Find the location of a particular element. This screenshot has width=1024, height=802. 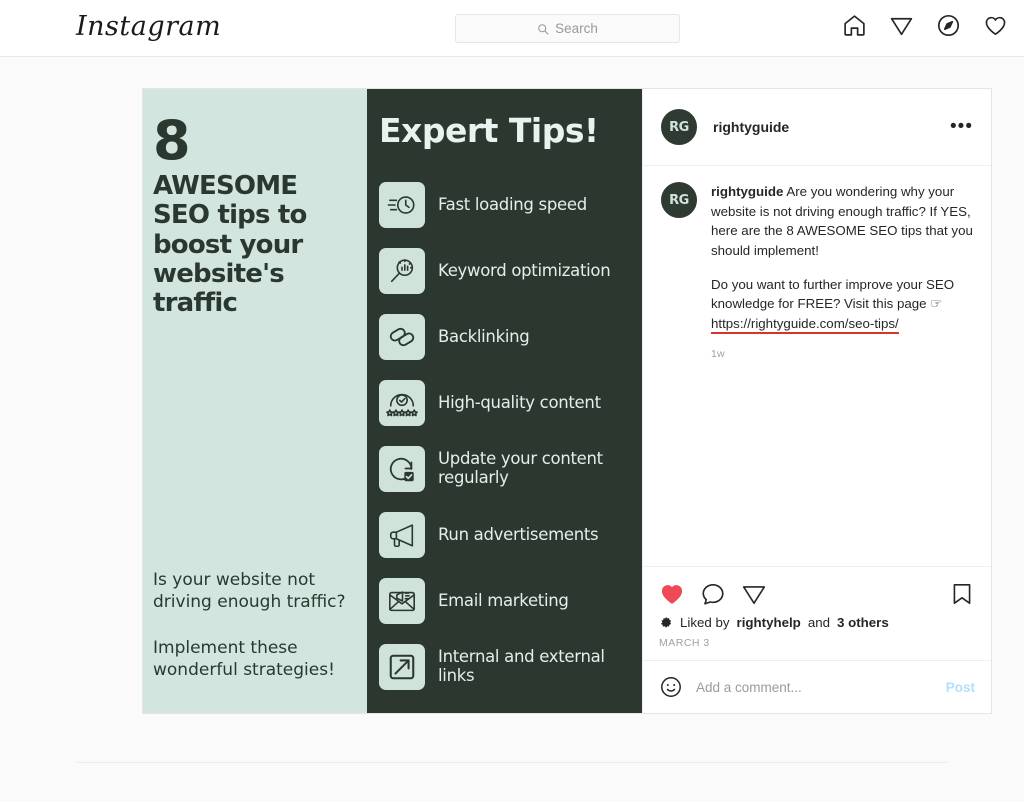

home-icon is located at coordinates (854, 25).